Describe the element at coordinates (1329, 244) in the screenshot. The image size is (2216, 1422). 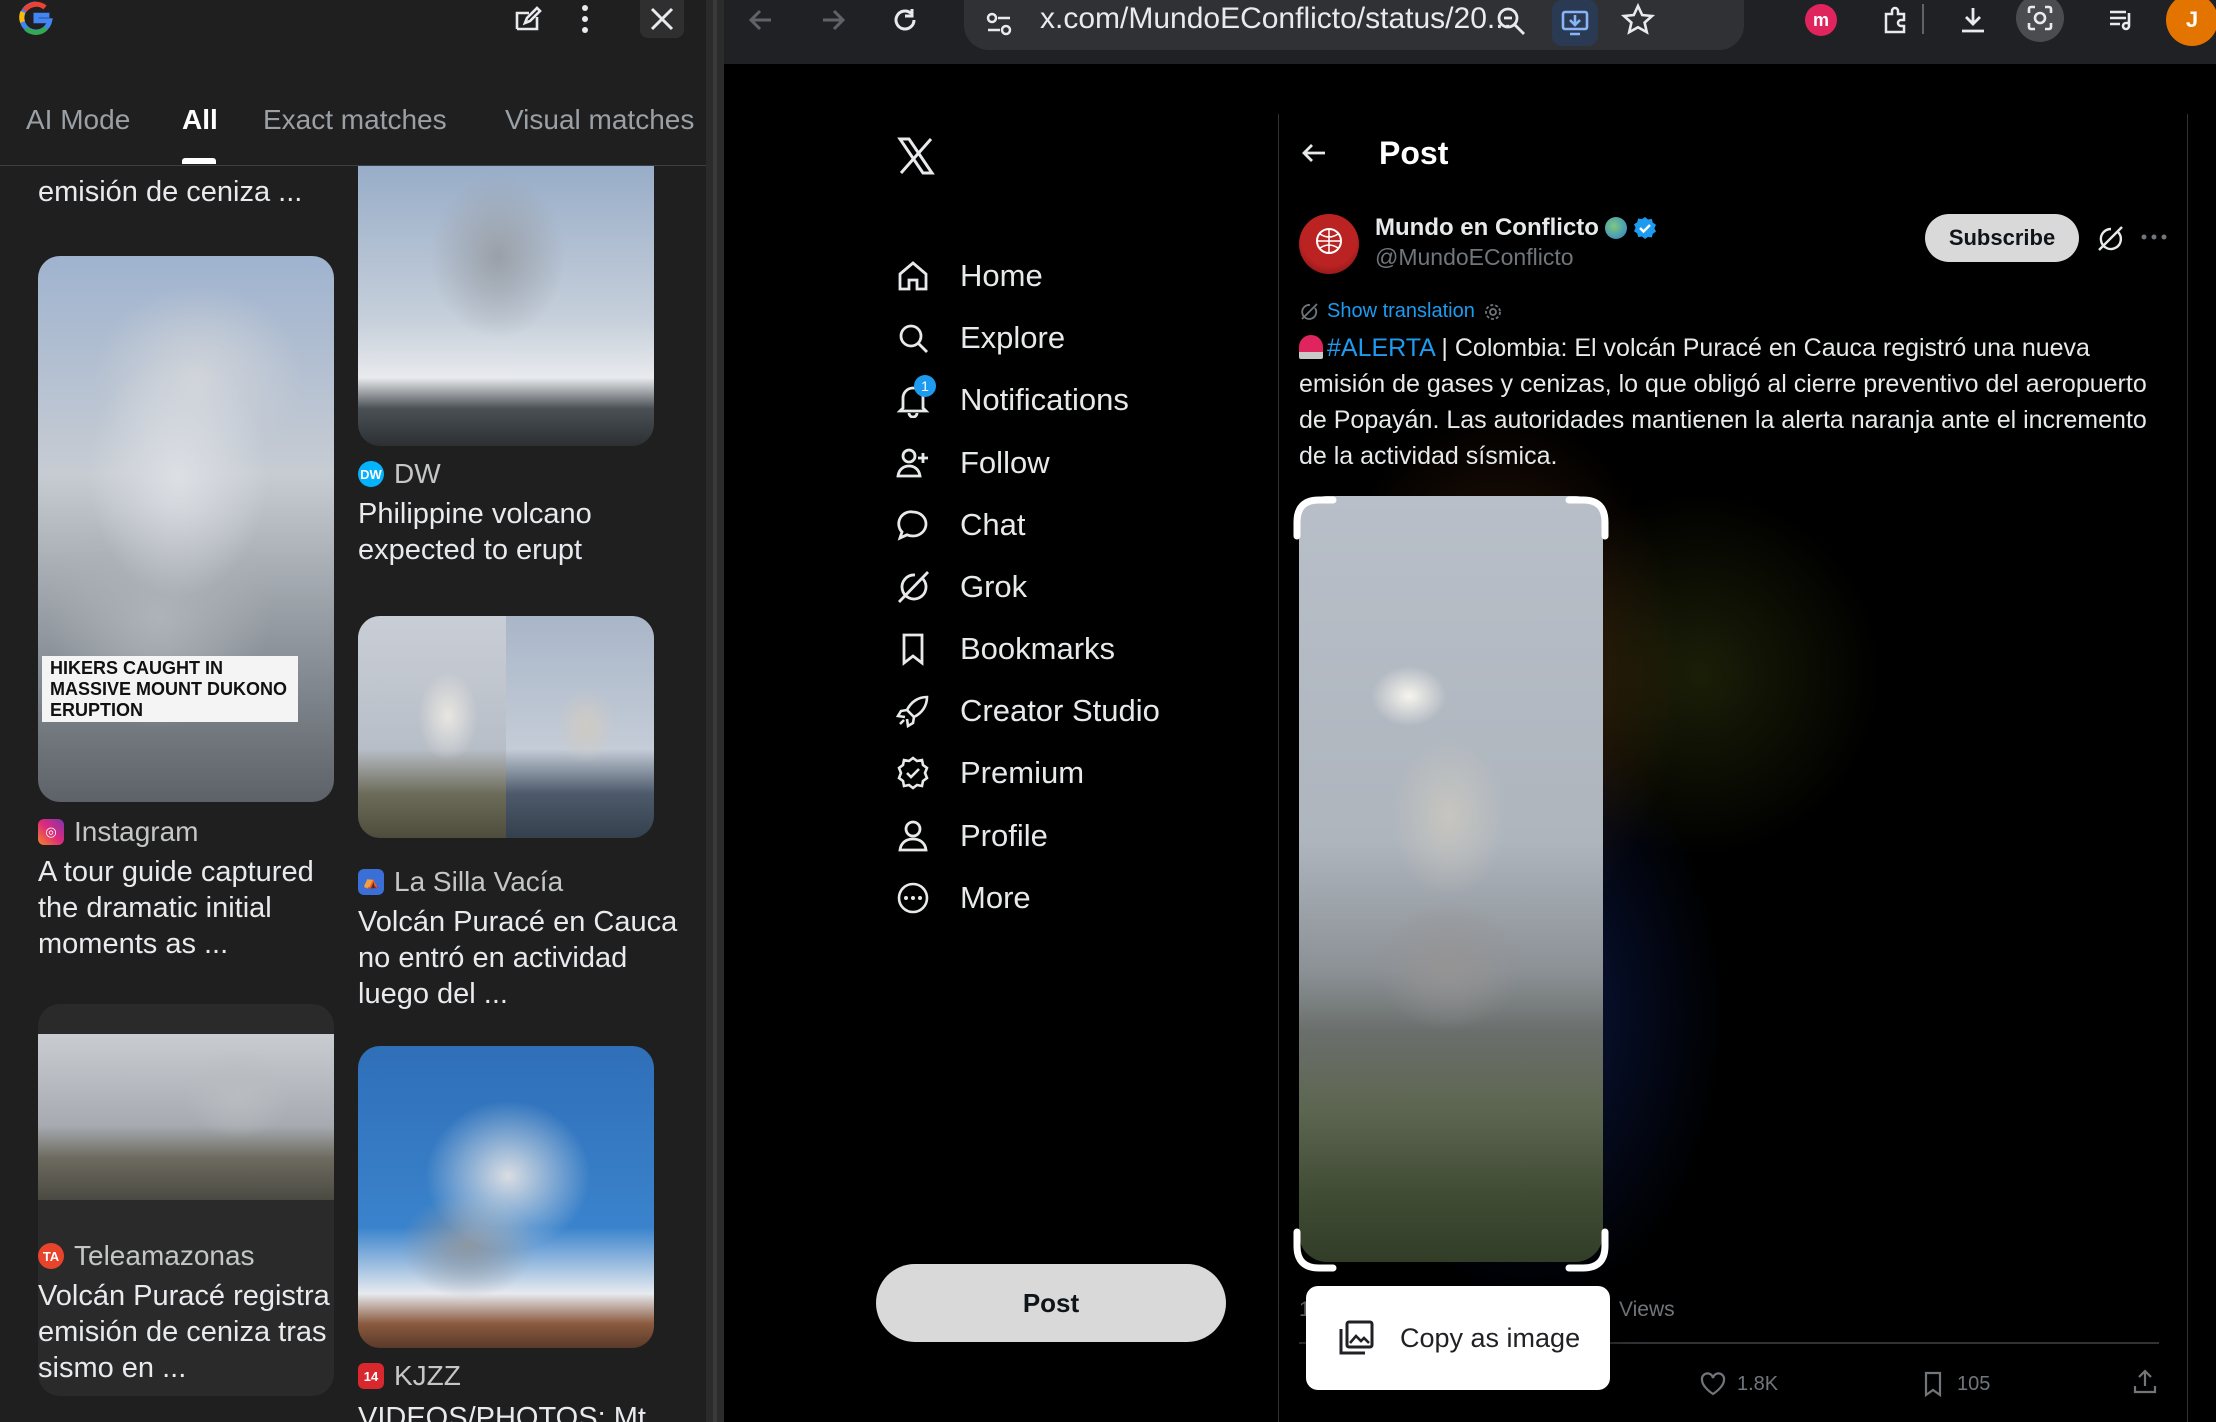
I see `author-avatar` at that location.